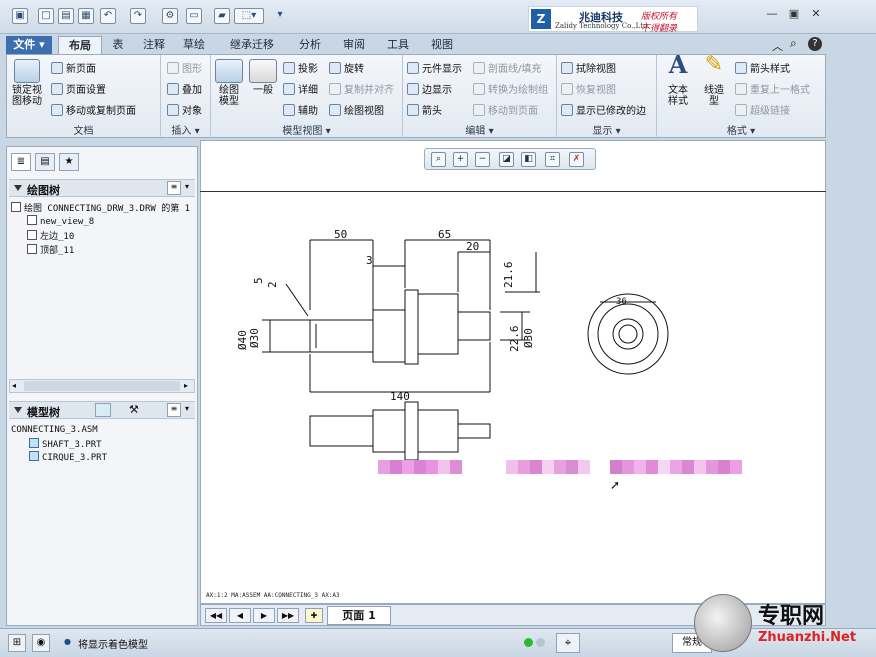 The image size is (876, 657). What do you see at coordinates (588, 88) in the screenshot?
I see `restore-view-button: 恢复视图` at bounding box center [588, 88].